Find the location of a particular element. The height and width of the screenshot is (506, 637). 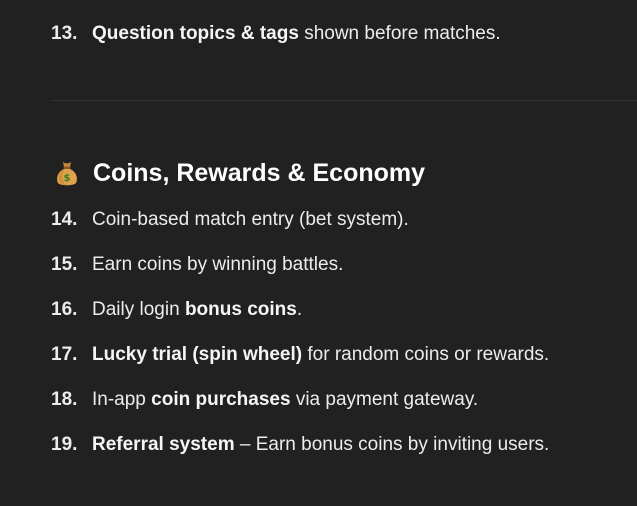

list-item-number: 18. is located at coordinates (64, 399).